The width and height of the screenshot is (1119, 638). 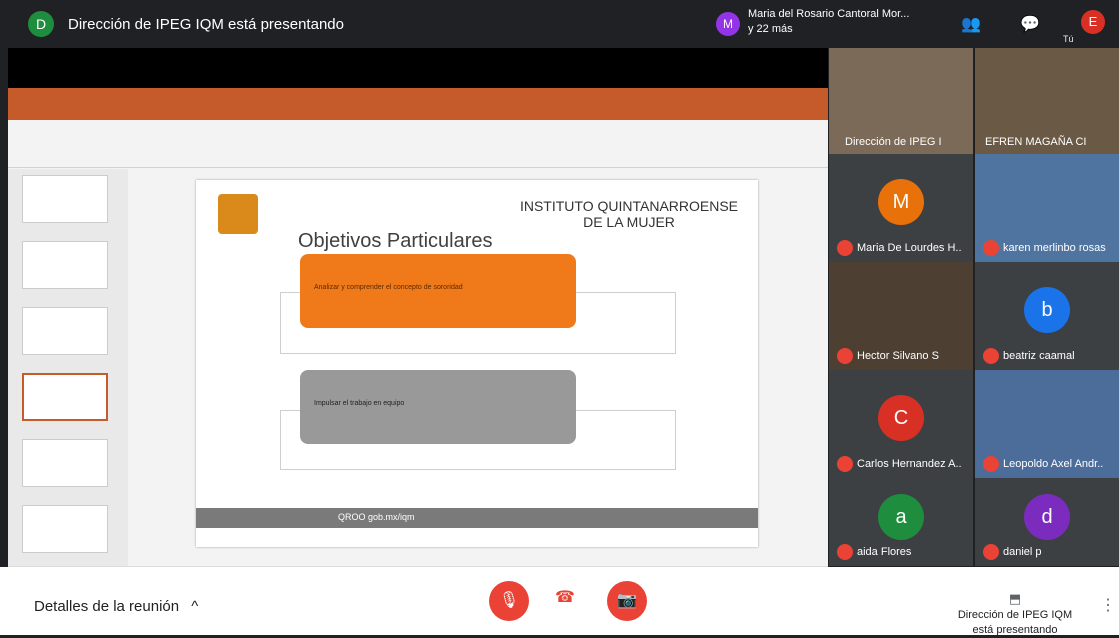 I want to click on presenter-avatar: D, so click(x=41, y=24).